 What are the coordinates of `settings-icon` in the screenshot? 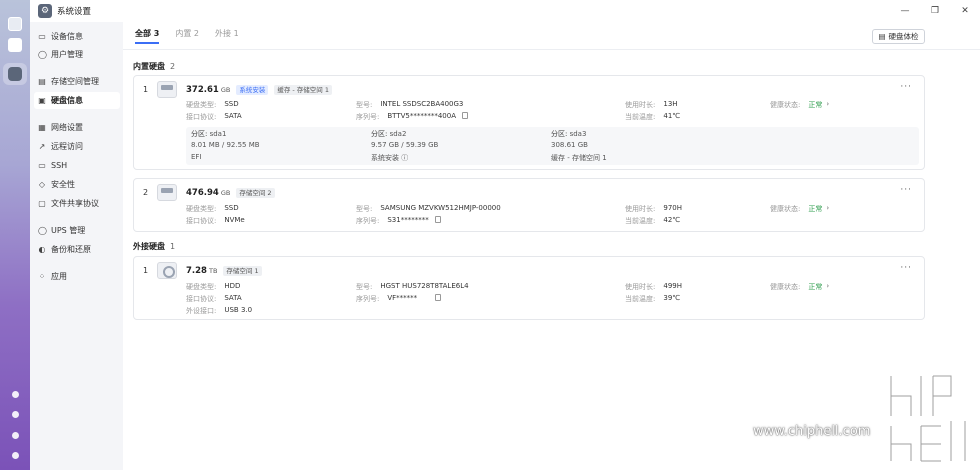 It's located at (15, 74).